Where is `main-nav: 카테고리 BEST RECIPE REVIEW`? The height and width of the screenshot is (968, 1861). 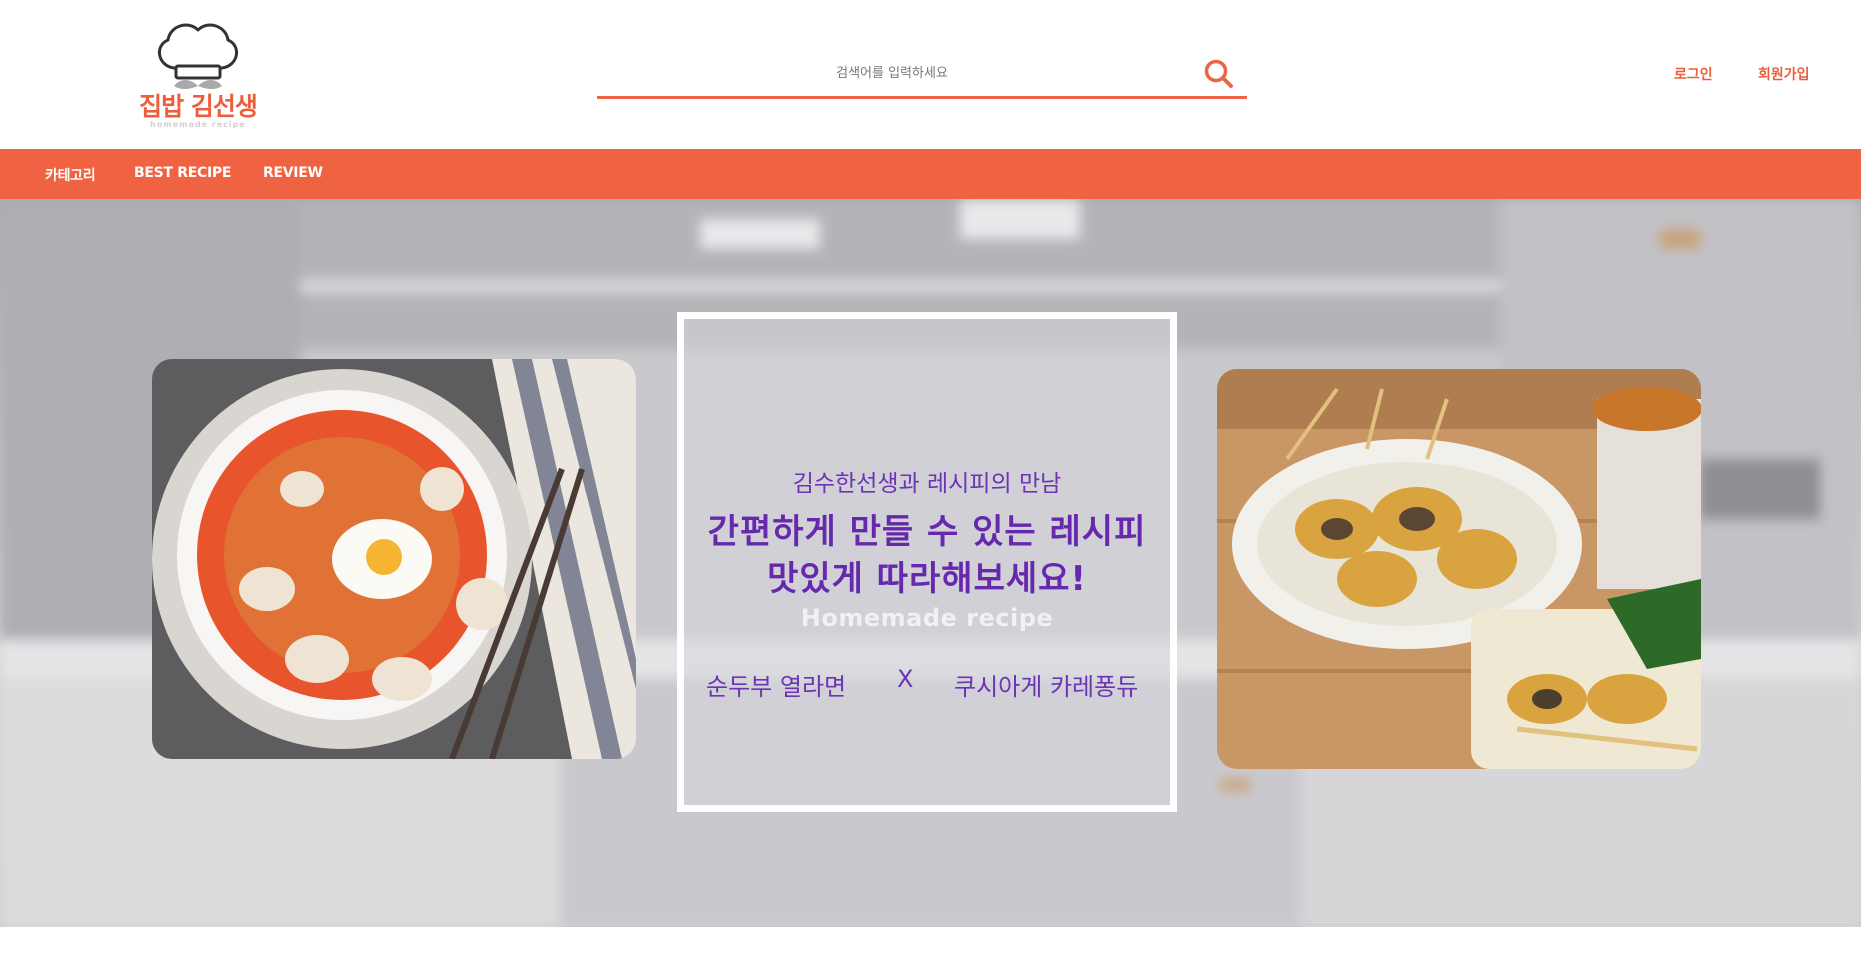 main-nav: 카테고리 BEST RECIPE REVIEW is located at coordinates (930, 174).